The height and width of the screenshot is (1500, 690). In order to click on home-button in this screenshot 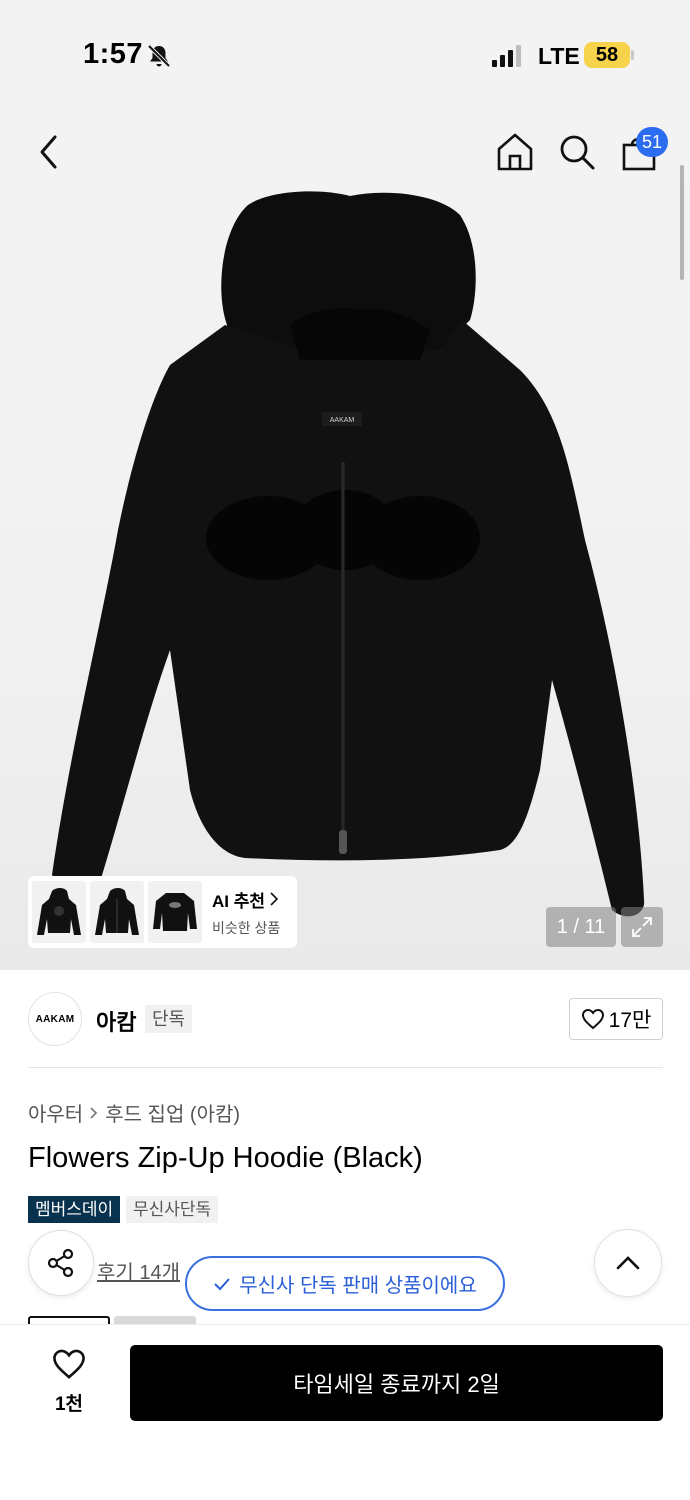, I will do `click(515, 152)`.